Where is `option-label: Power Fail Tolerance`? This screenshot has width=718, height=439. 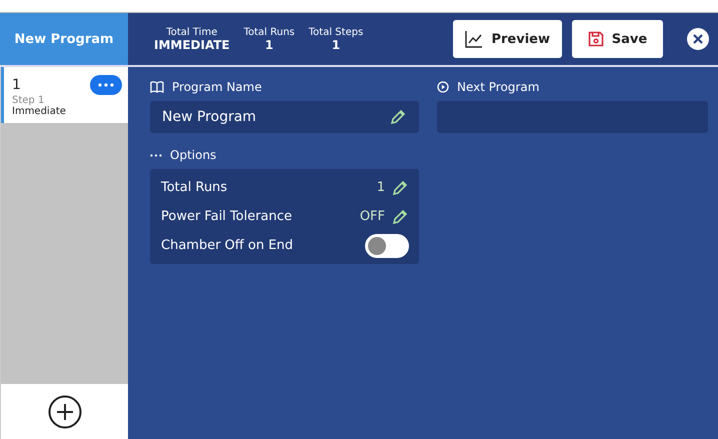 option-label: Power Fail Tolerance is located at coordinates (227, 216).